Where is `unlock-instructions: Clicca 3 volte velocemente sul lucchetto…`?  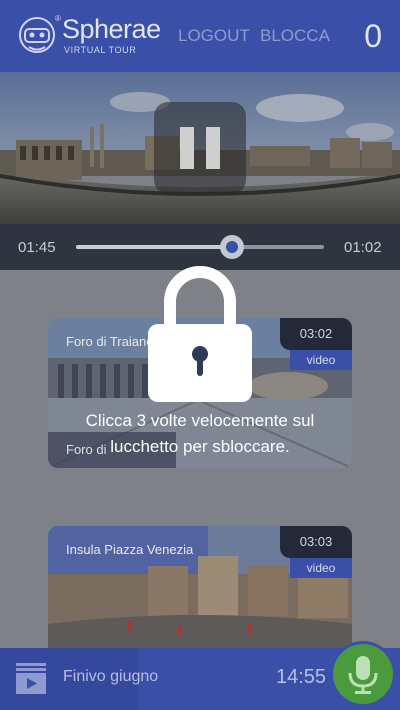 unlock-instructions: Clicca 3 volte velocemente sul lucchetto… is located at coordinates (200, 434).